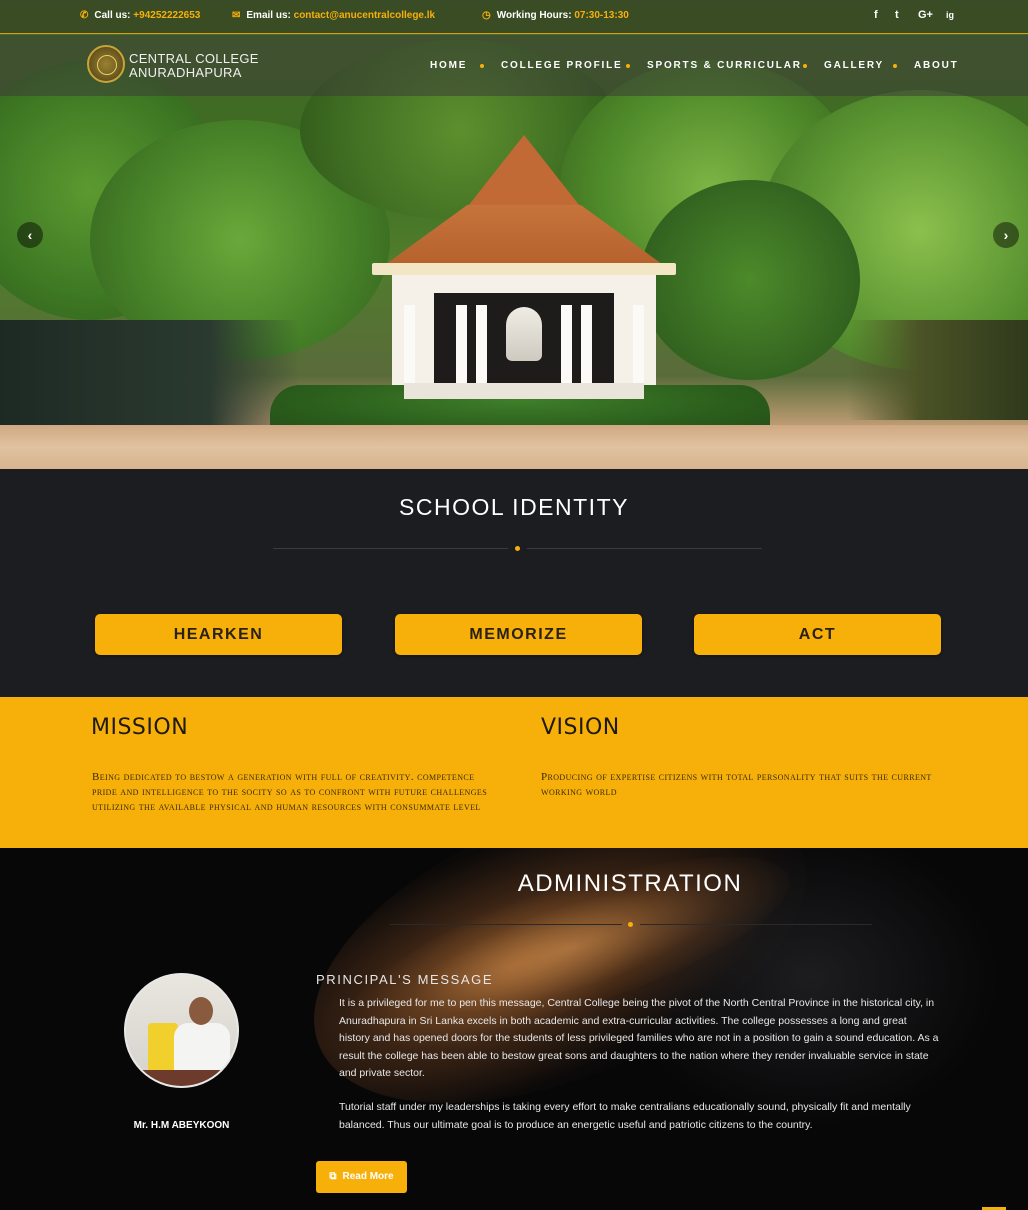  Describe the element at coordinates (925, 15) in the screenshot. I see `google-plus-icon: G+` at that location.